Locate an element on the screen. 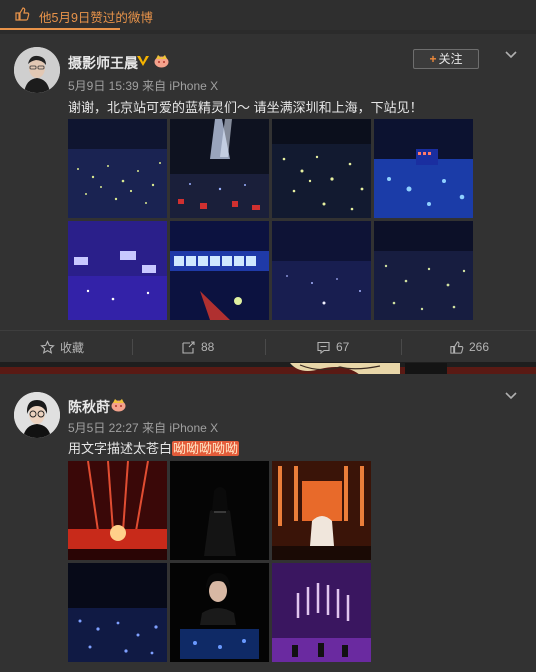 This screenshot has width=536, height=672. header-label: 他5月9日赞过的微博 is located at coordinates (96, 18).